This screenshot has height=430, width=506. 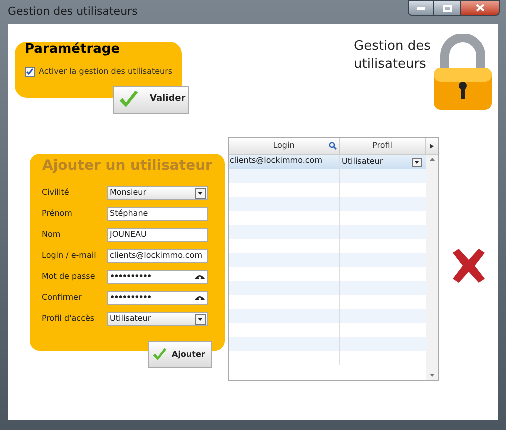 What do you see at coordinates (363, 162) in the screenshot?
I see `table-cell: Utilisateur` at bounding box center [363, 162].